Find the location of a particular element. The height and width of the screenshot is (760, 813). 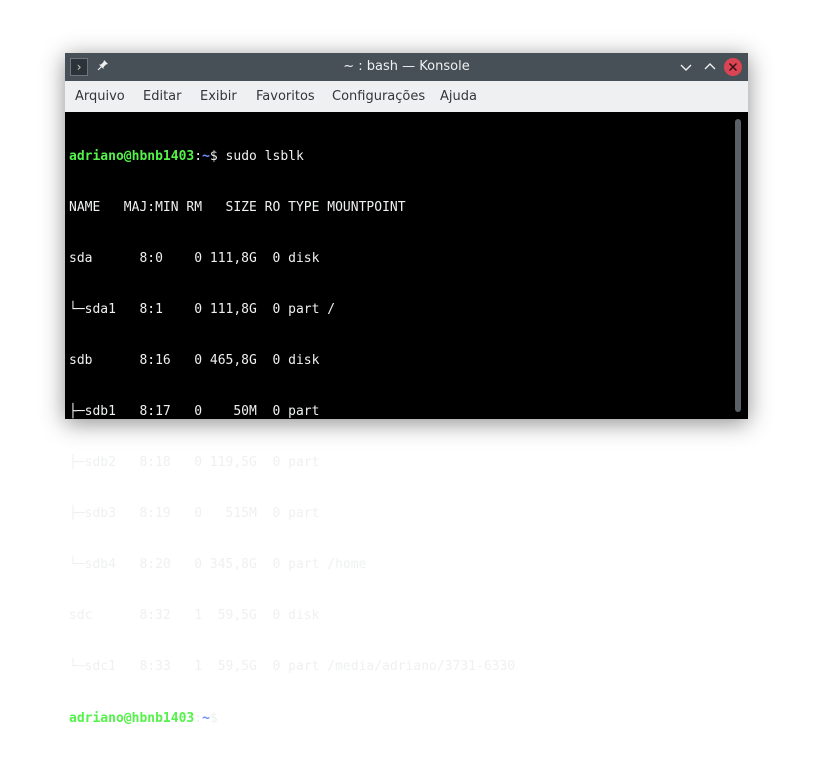

chevron-up-icon is located at coordinates (710, 66).